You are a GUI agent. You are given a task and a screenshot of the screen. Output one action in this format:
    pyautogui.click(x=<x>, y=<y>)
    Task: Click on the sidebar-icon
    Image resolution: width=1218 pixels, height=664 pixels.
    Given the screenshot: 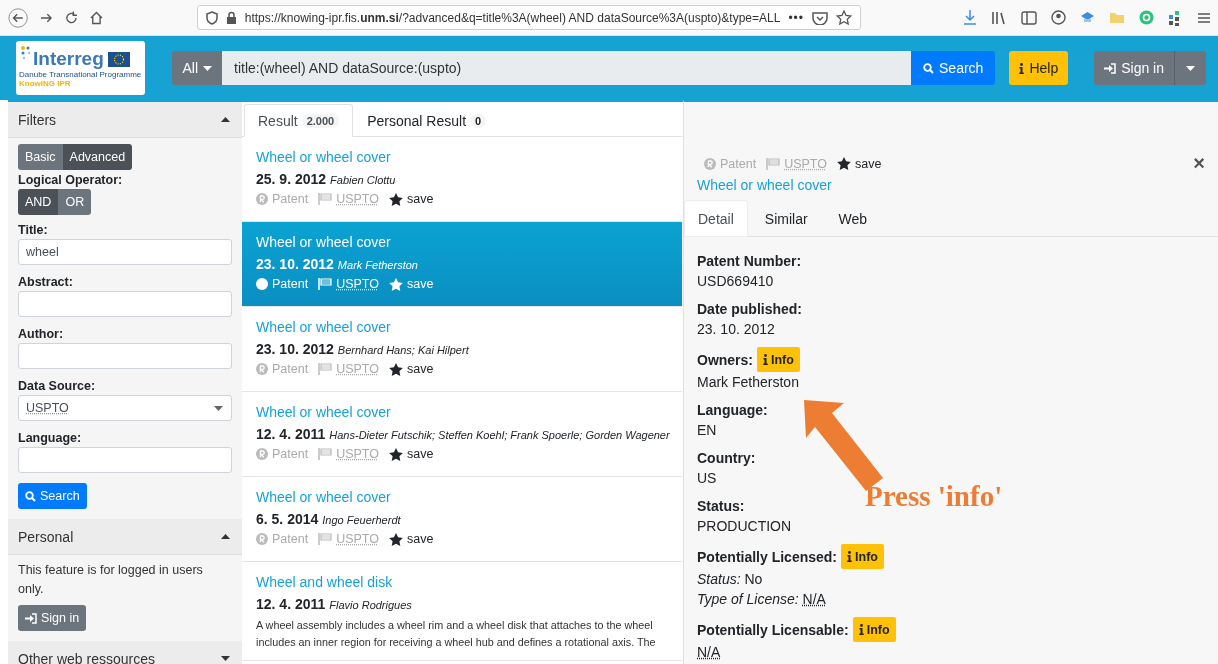 What is the action you would take?
    pyautogui.click(x=1029, y=17)
    